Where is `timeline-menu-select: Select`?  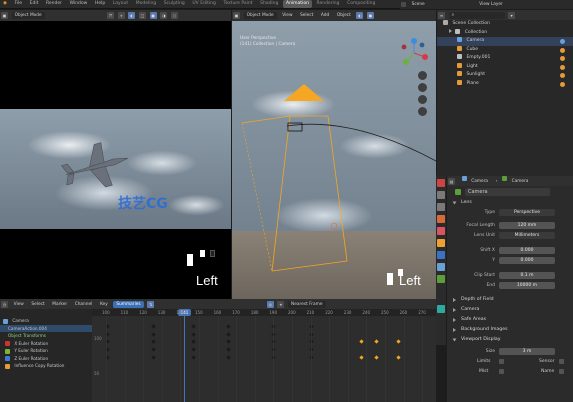
timeline-menu-select: Select is located at coordinates (37, 304).